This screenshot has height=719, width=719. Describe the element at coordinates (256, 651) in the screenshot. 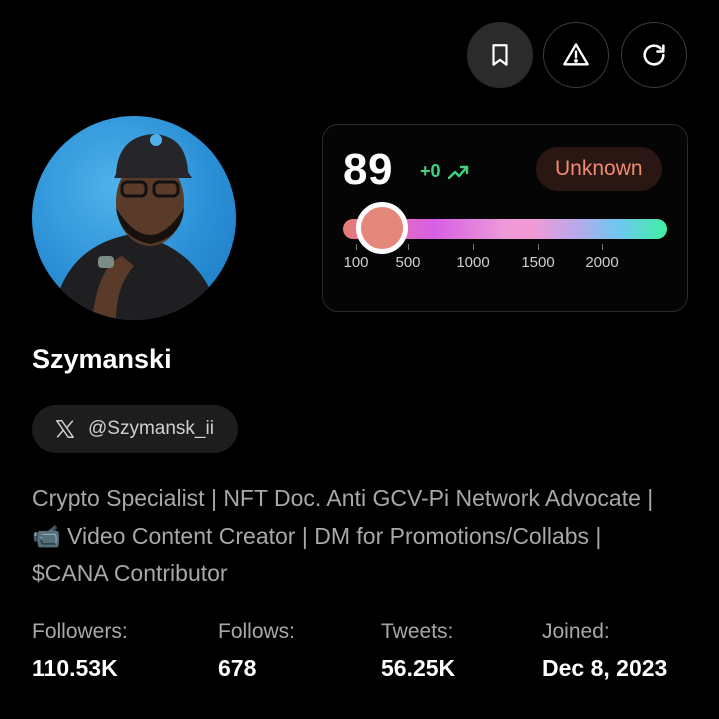

I see `stat-follows: Follows: 678` at that location.